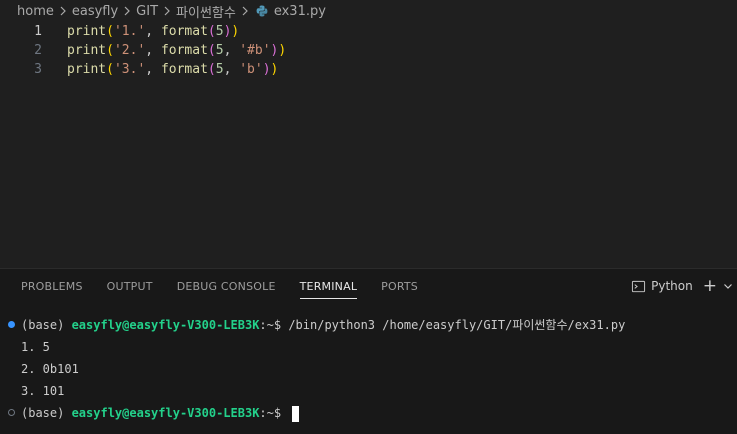 The width and height of the screenshot is (737, 434). Describe the element at coordinates (206, 11) in the screenshot. I see `breadcrumb-item-folder: 파이썬함수` at that location.